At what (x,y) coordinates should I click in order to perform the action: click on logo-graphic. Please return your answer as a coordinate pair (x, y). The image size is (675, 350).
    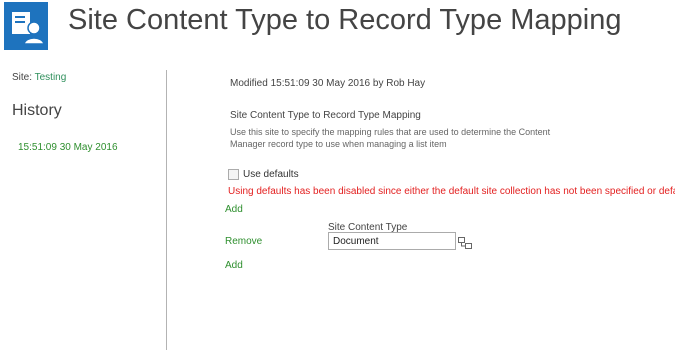
    Looking at the image, I should click on (26, 26).